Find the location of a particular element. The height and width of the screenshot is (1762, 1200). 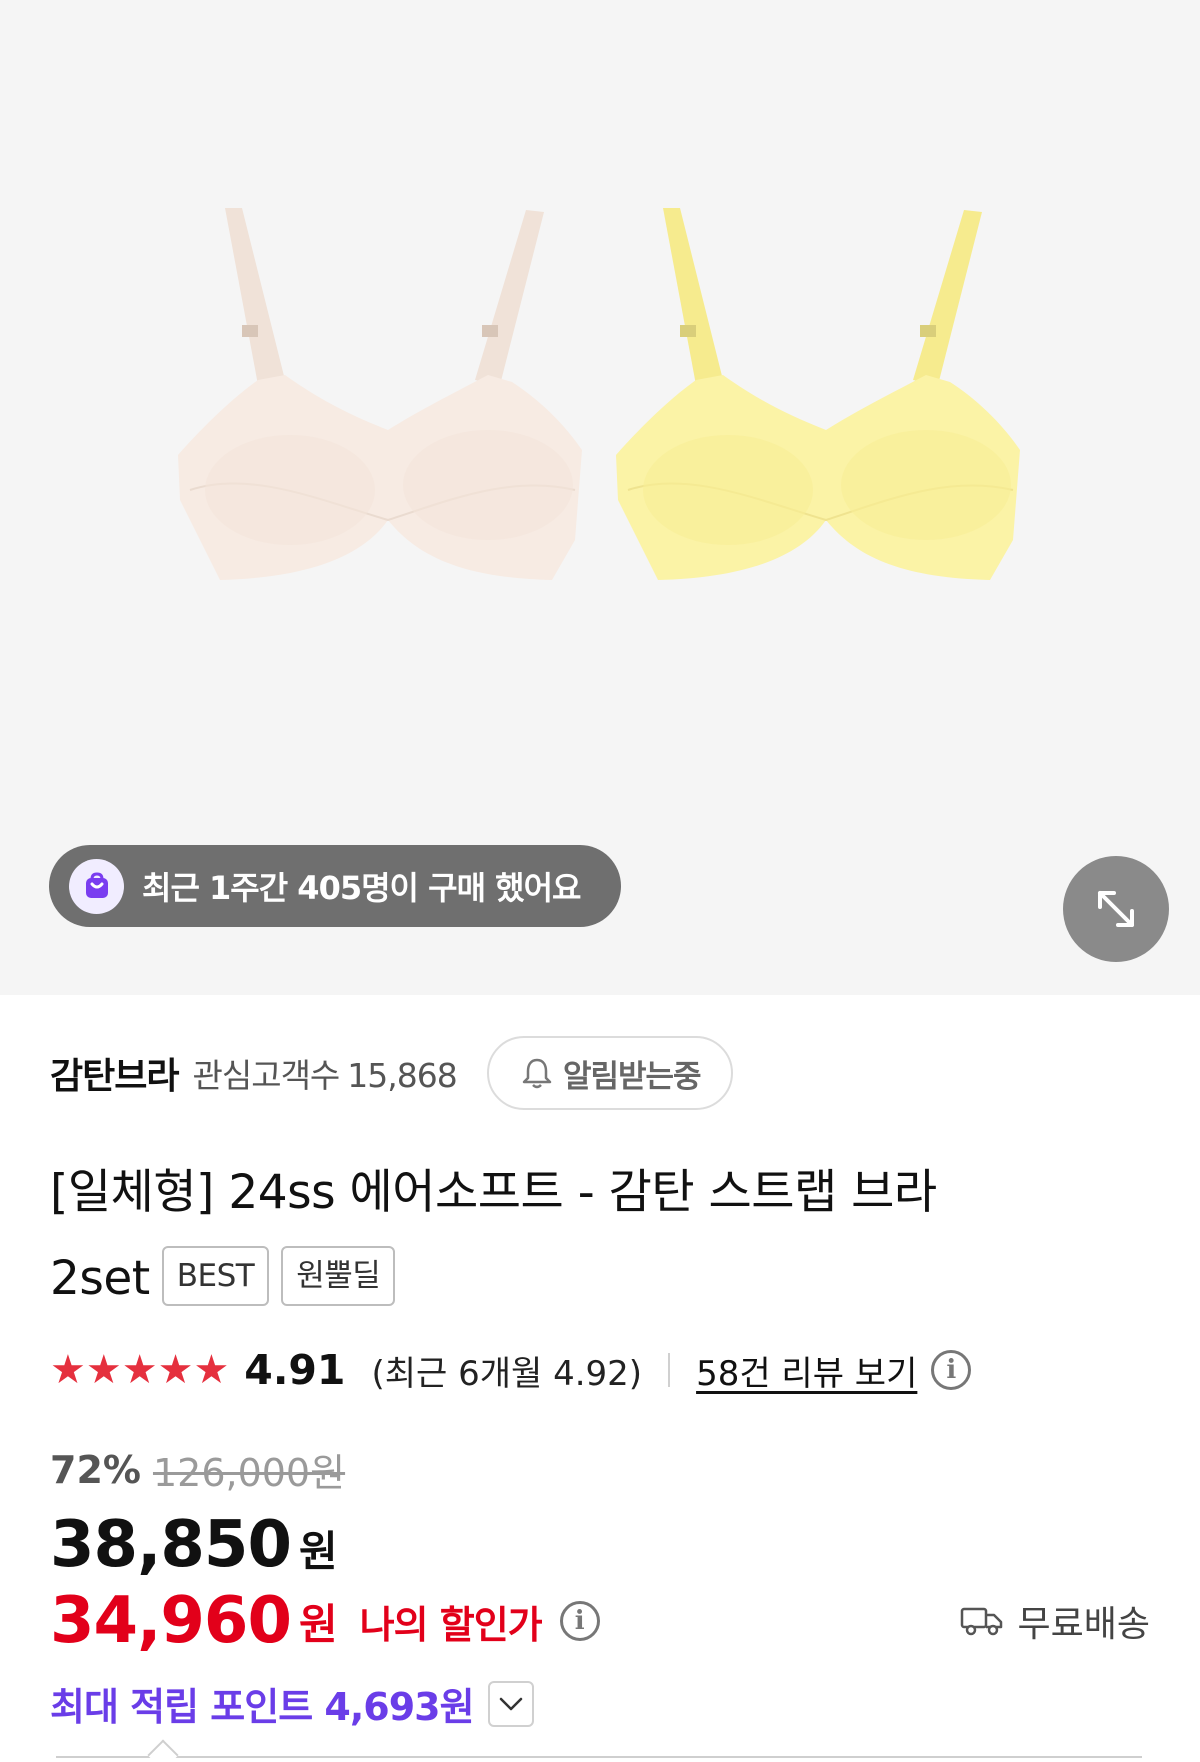

fans-number: 15,868 is located at coordinates (402, 1075).